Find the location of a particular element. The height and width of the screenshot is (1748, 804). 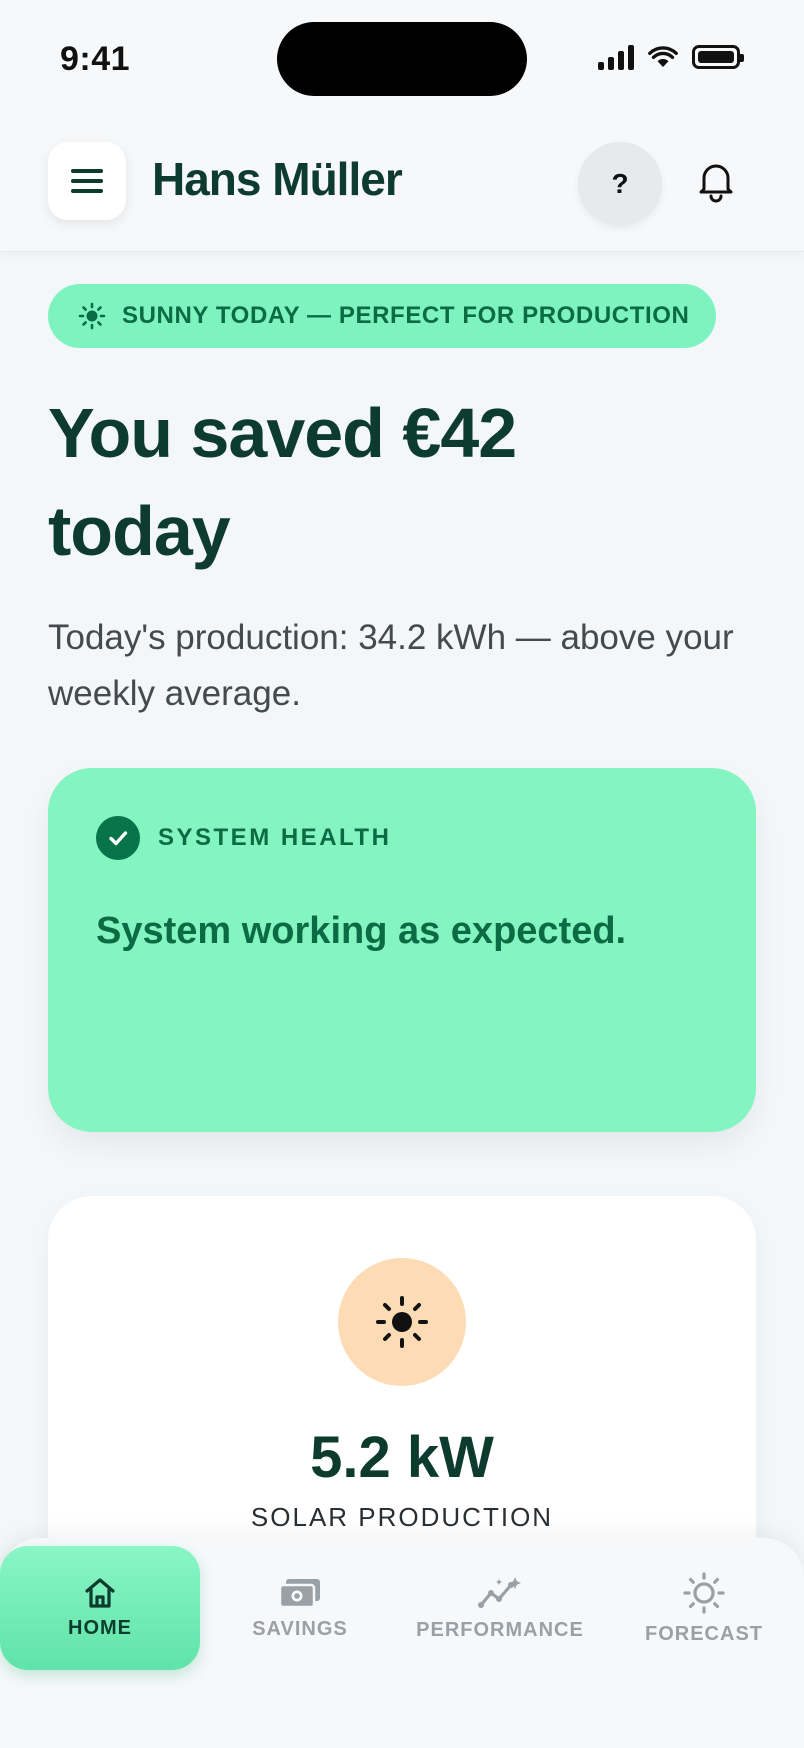

nav-performance: PERFORMANCE is located at coordinates (500, 1608).